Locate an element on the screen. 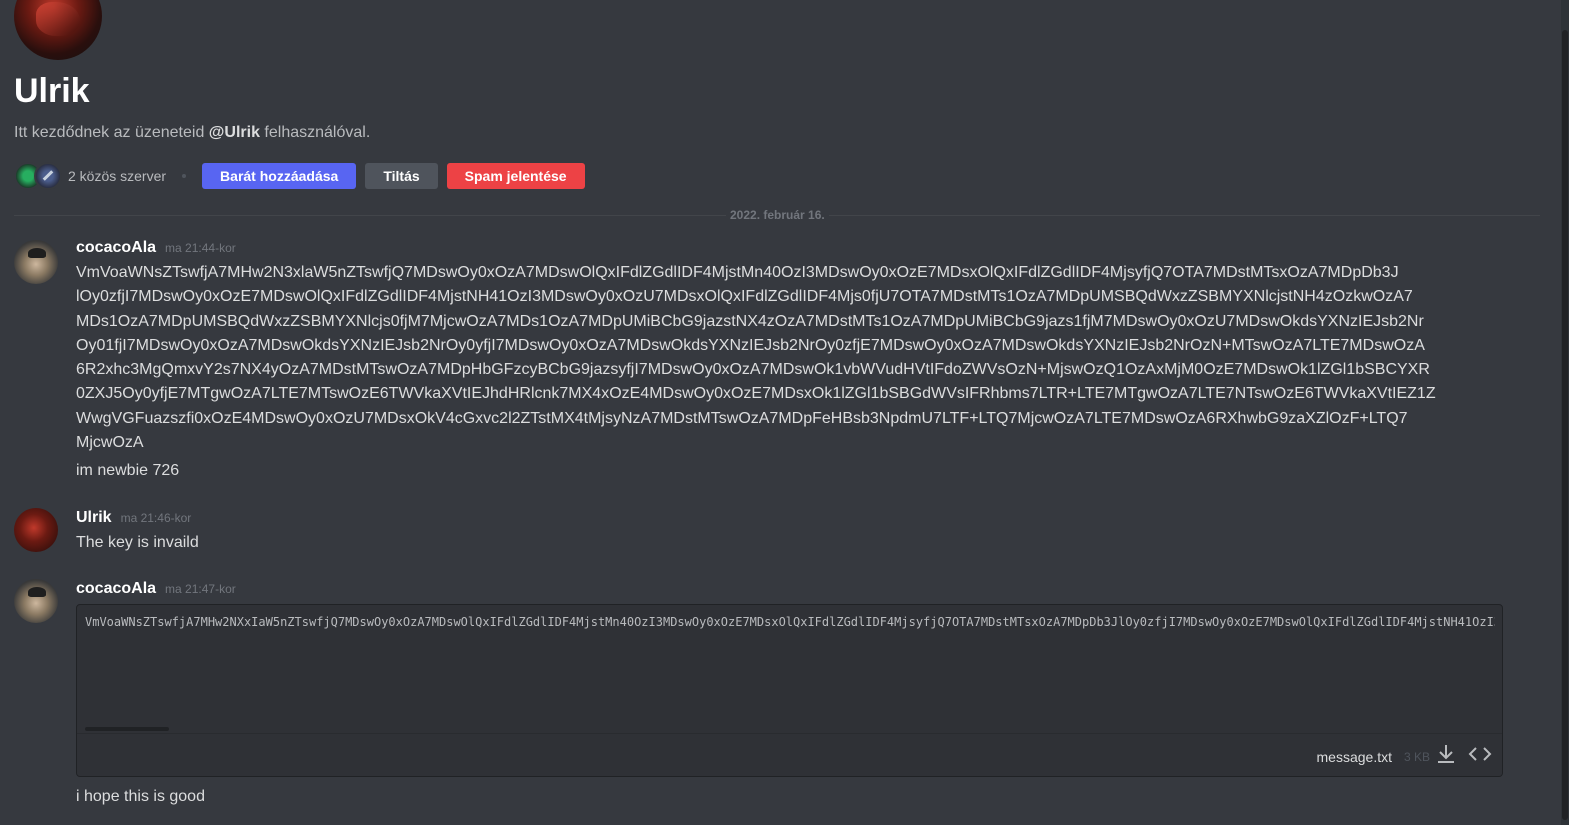  message-header: Ulrik ma 21:46-kor is located at coordinates (133, 518).